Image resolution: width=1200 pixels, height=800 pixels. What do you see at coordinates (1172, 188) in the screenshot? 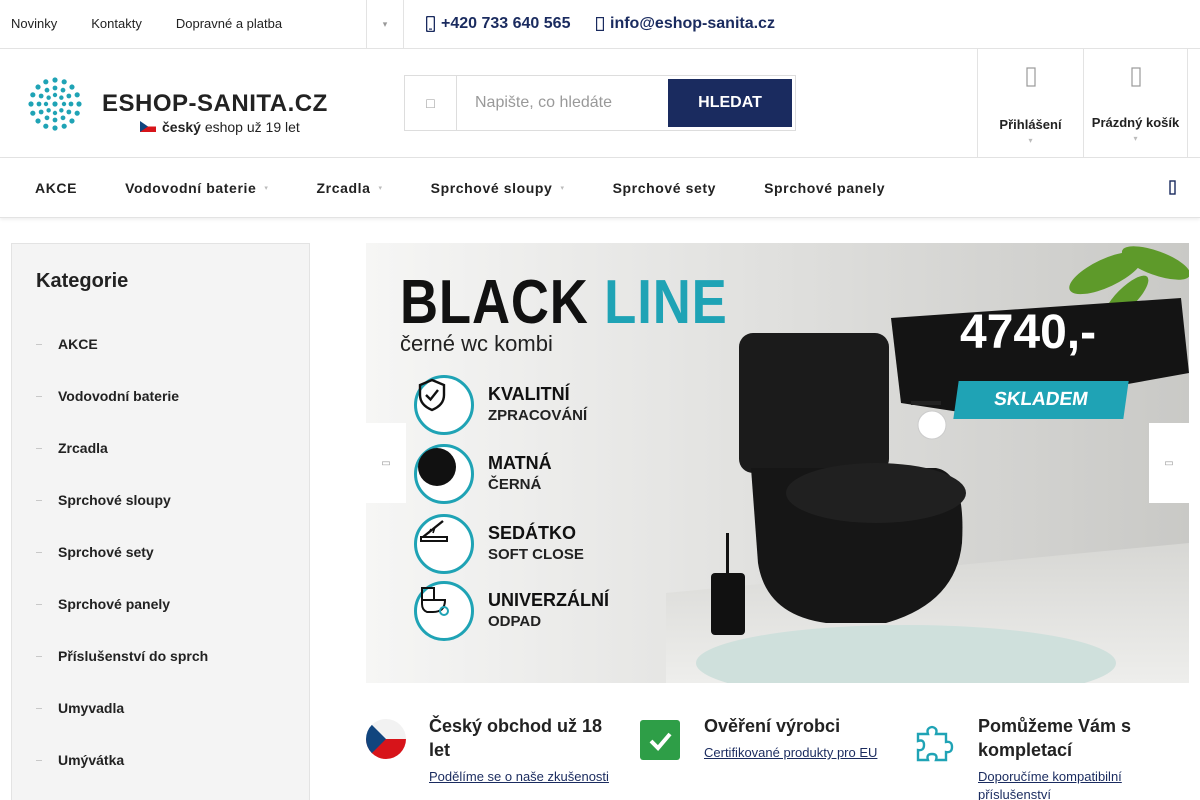
I see `nav-search-icon` at bounding box center [1172, 188].